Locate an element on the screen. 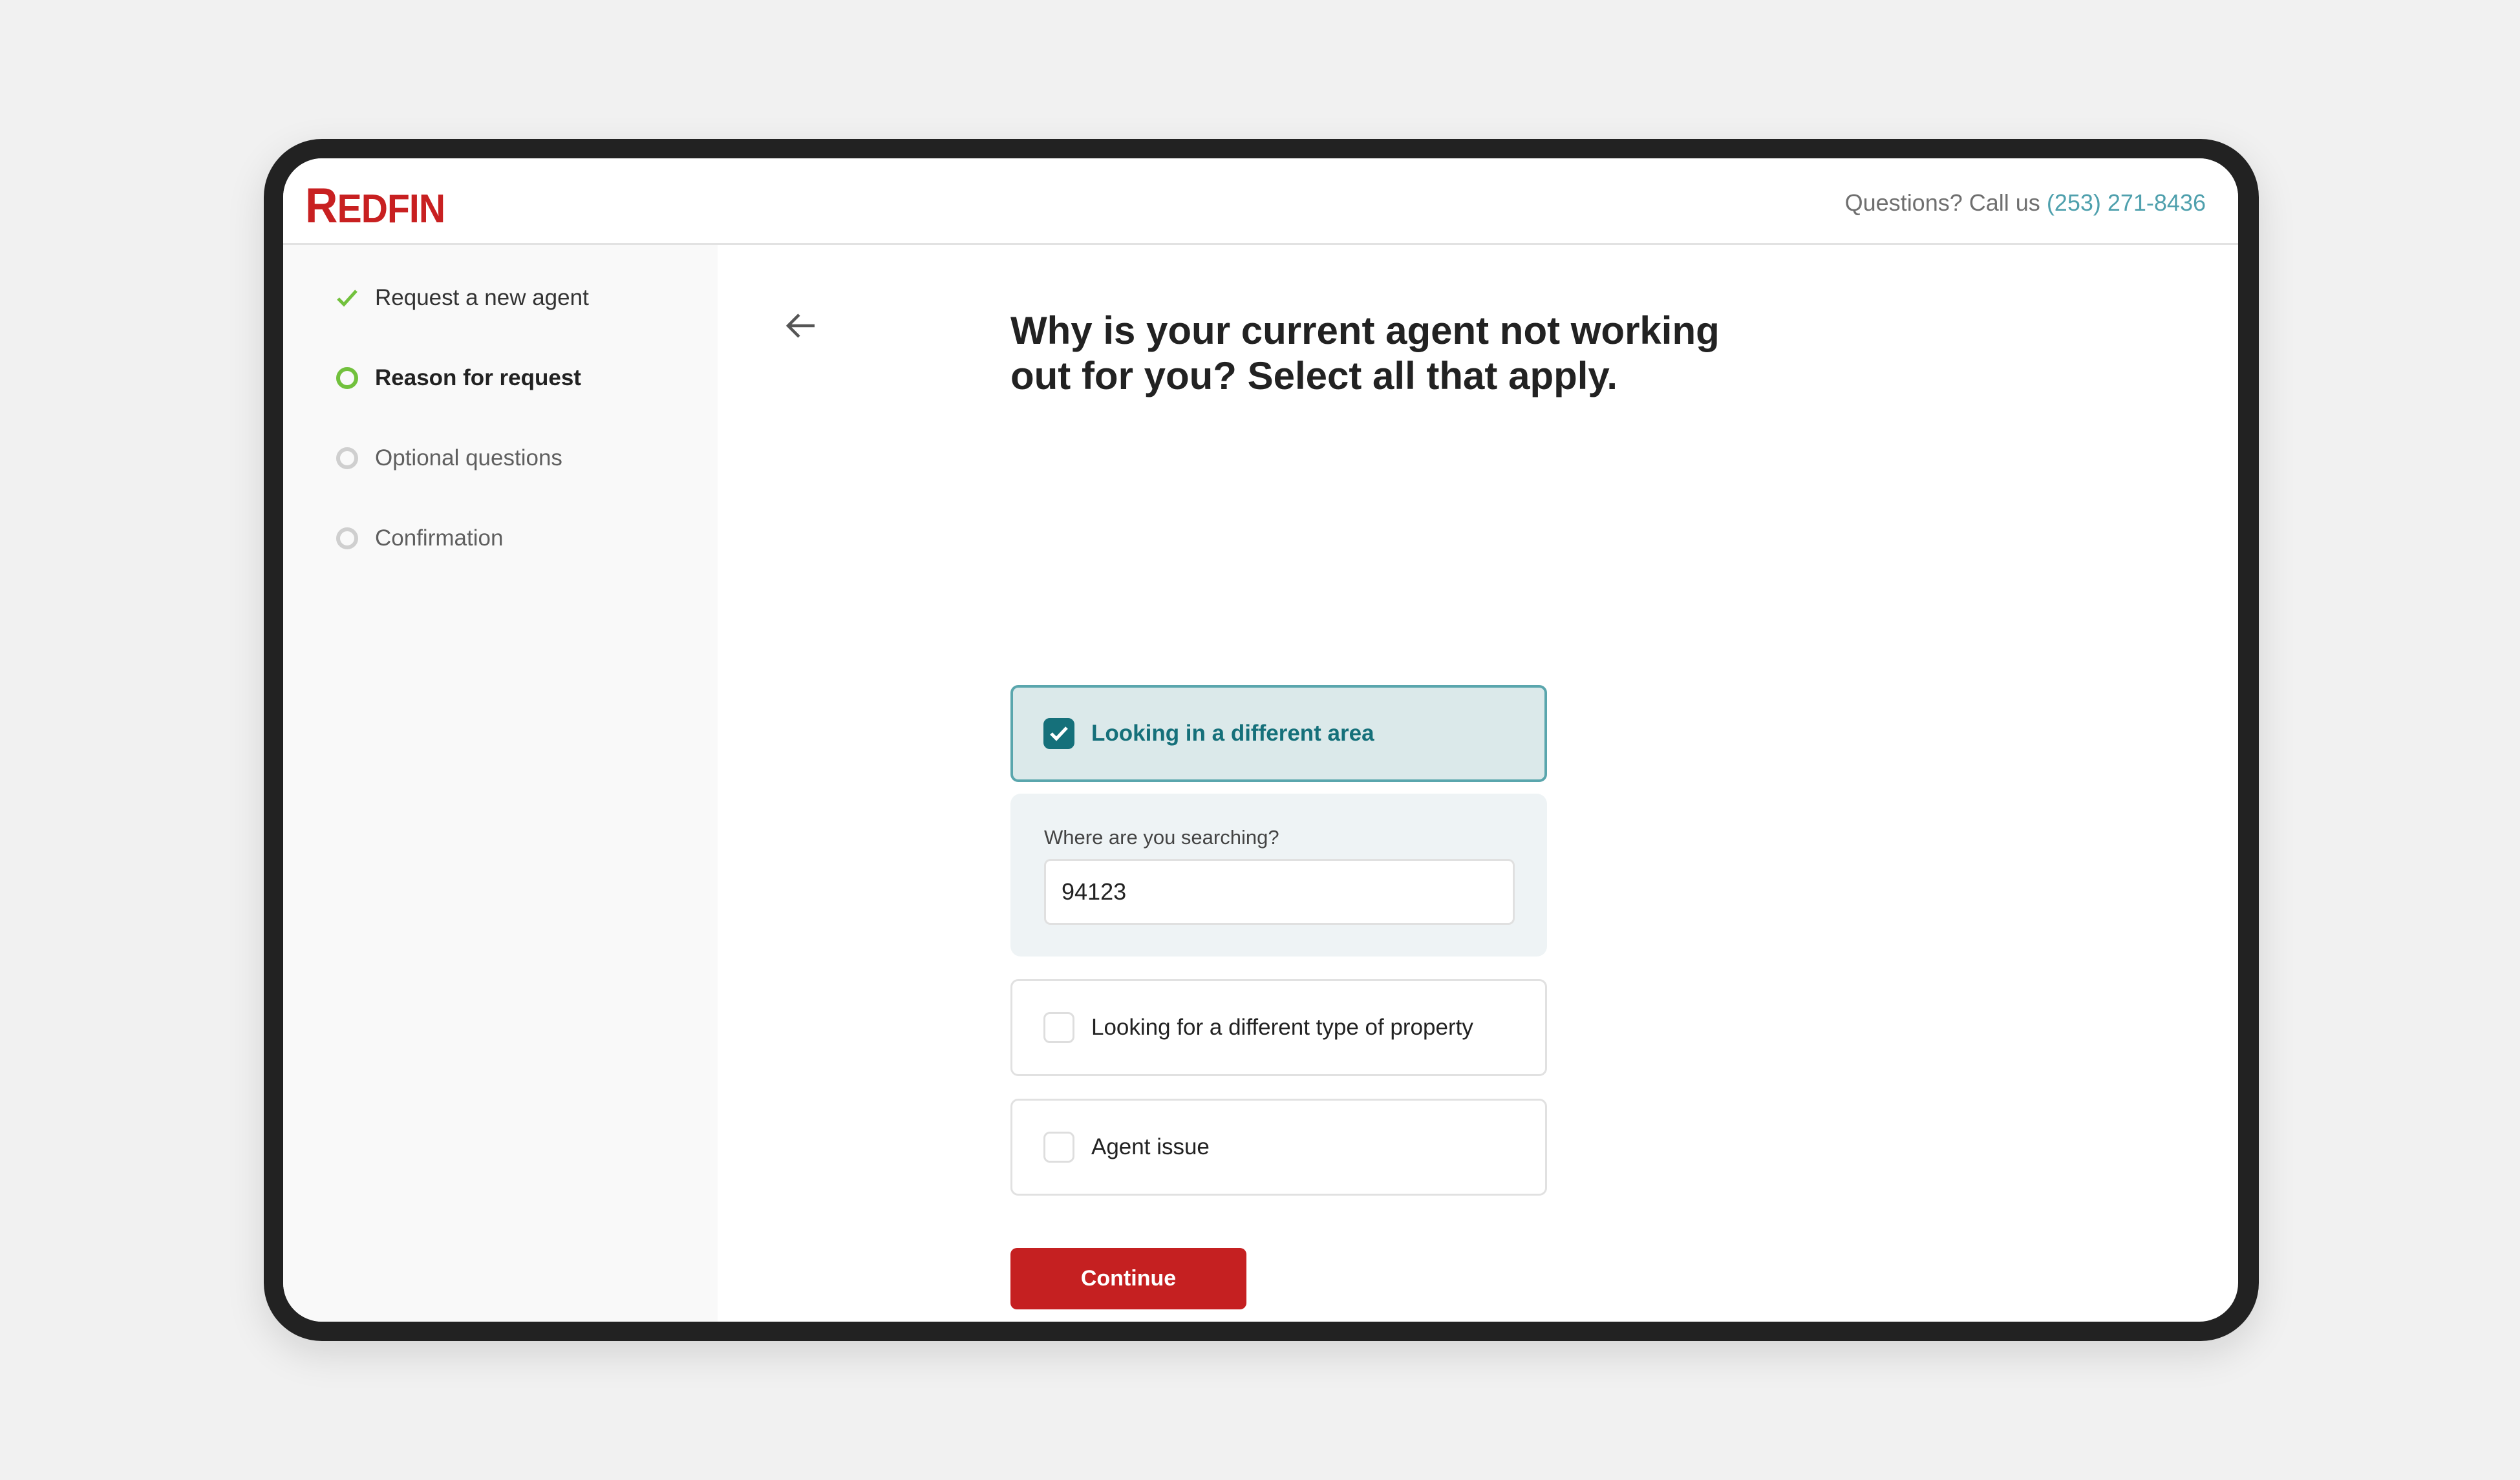  location-field-label: Where are you searching? is located at coordinates (1161, 837).